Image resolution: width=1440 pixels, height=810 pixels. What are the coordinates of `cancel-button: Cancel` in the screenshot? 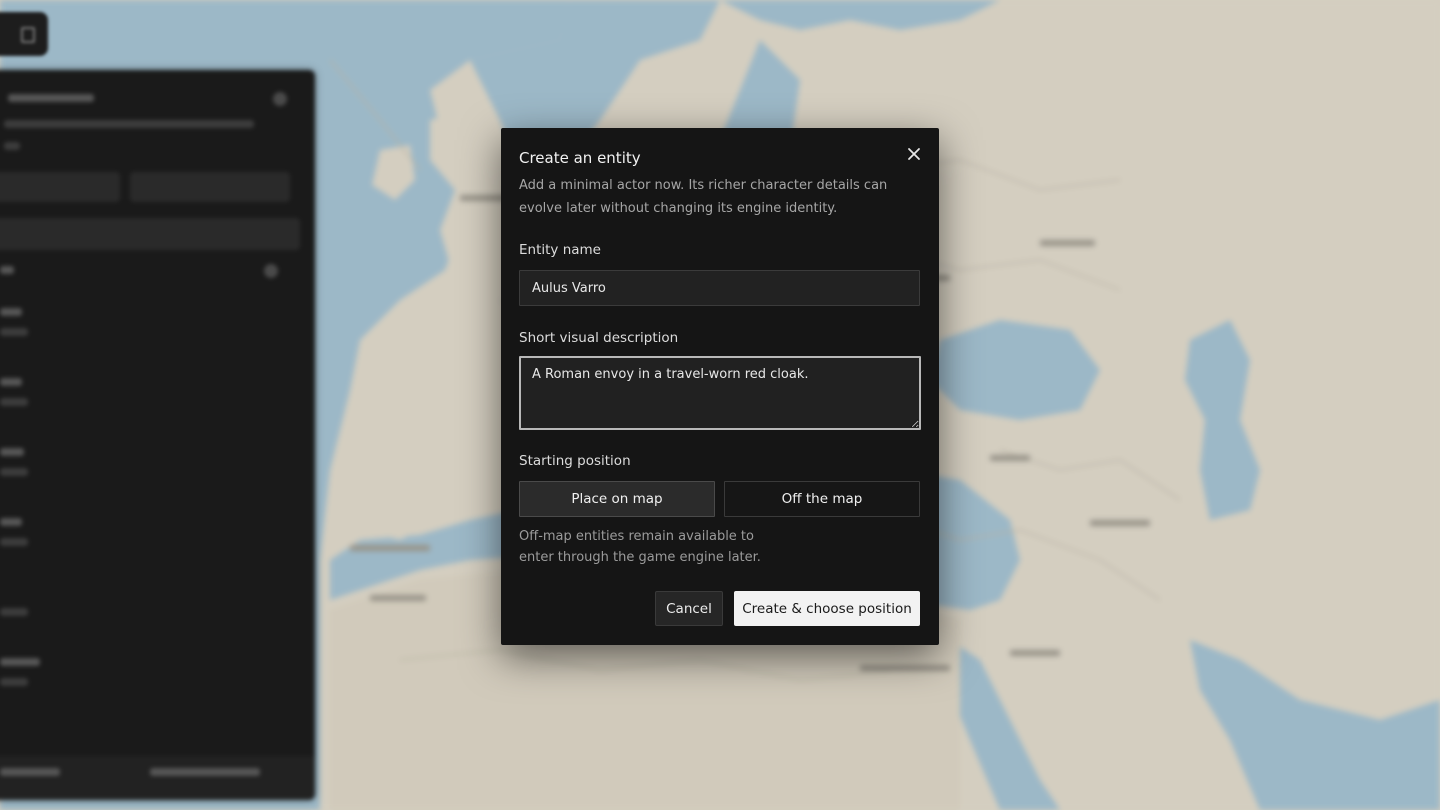 It's located at (689, 608).